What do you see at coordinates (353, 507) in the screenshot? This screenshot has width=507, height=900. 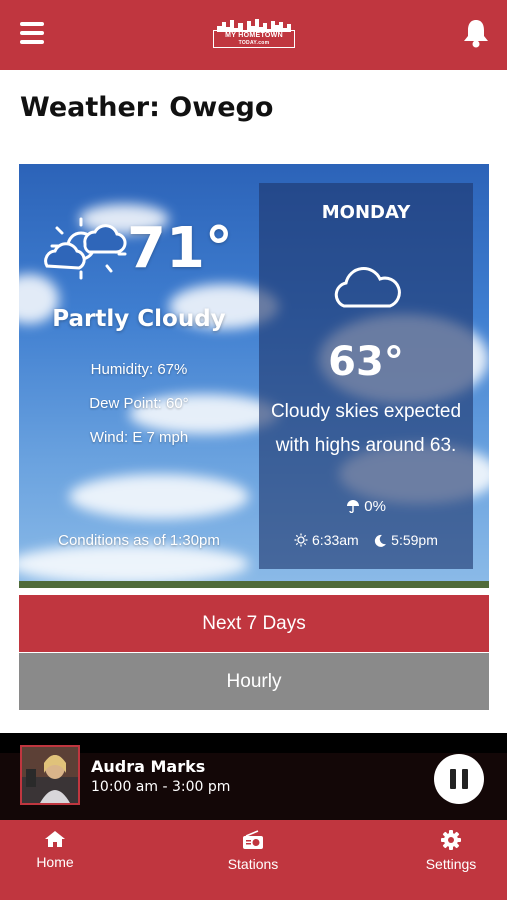 I see `umbrella-icon` at bounding box center [353, 507].